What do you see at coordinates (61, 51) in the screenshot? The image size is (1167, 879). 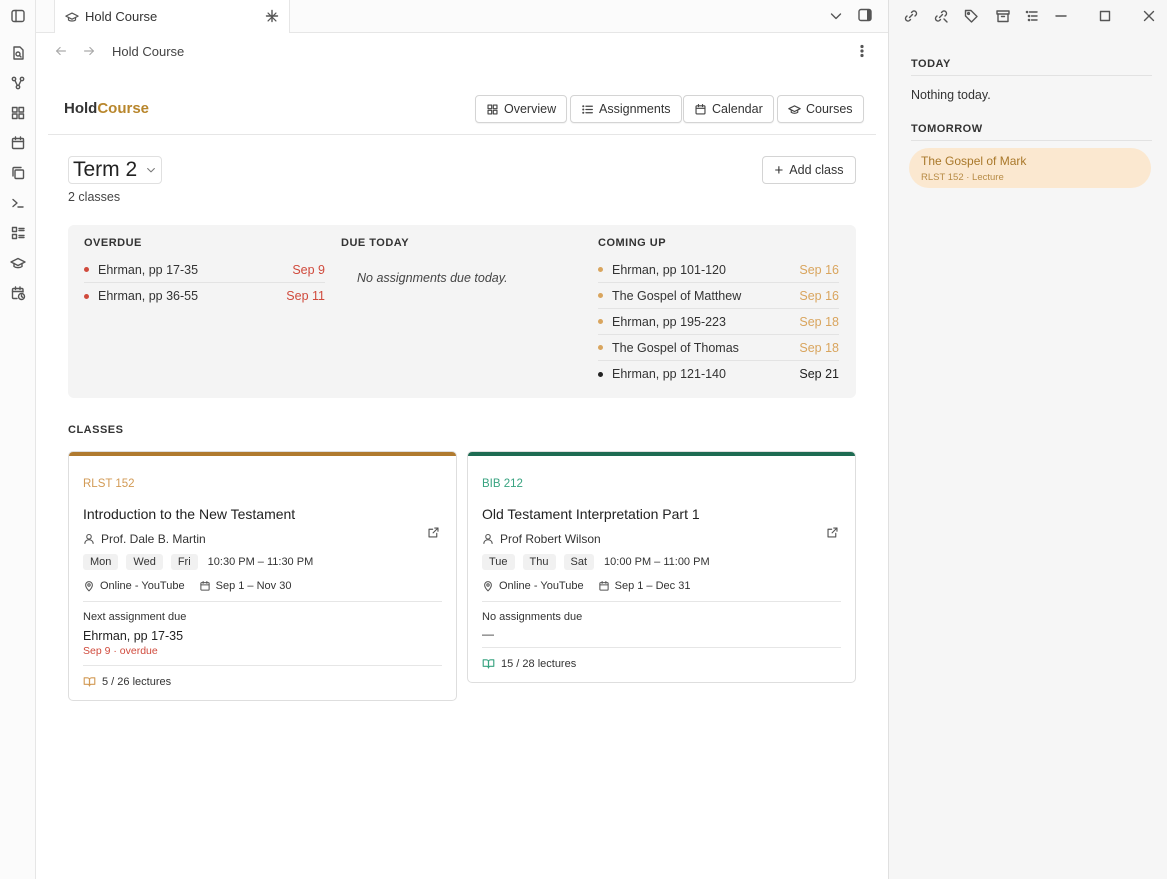 I see `back-arrow-icon` at bounding box center [61, 51].